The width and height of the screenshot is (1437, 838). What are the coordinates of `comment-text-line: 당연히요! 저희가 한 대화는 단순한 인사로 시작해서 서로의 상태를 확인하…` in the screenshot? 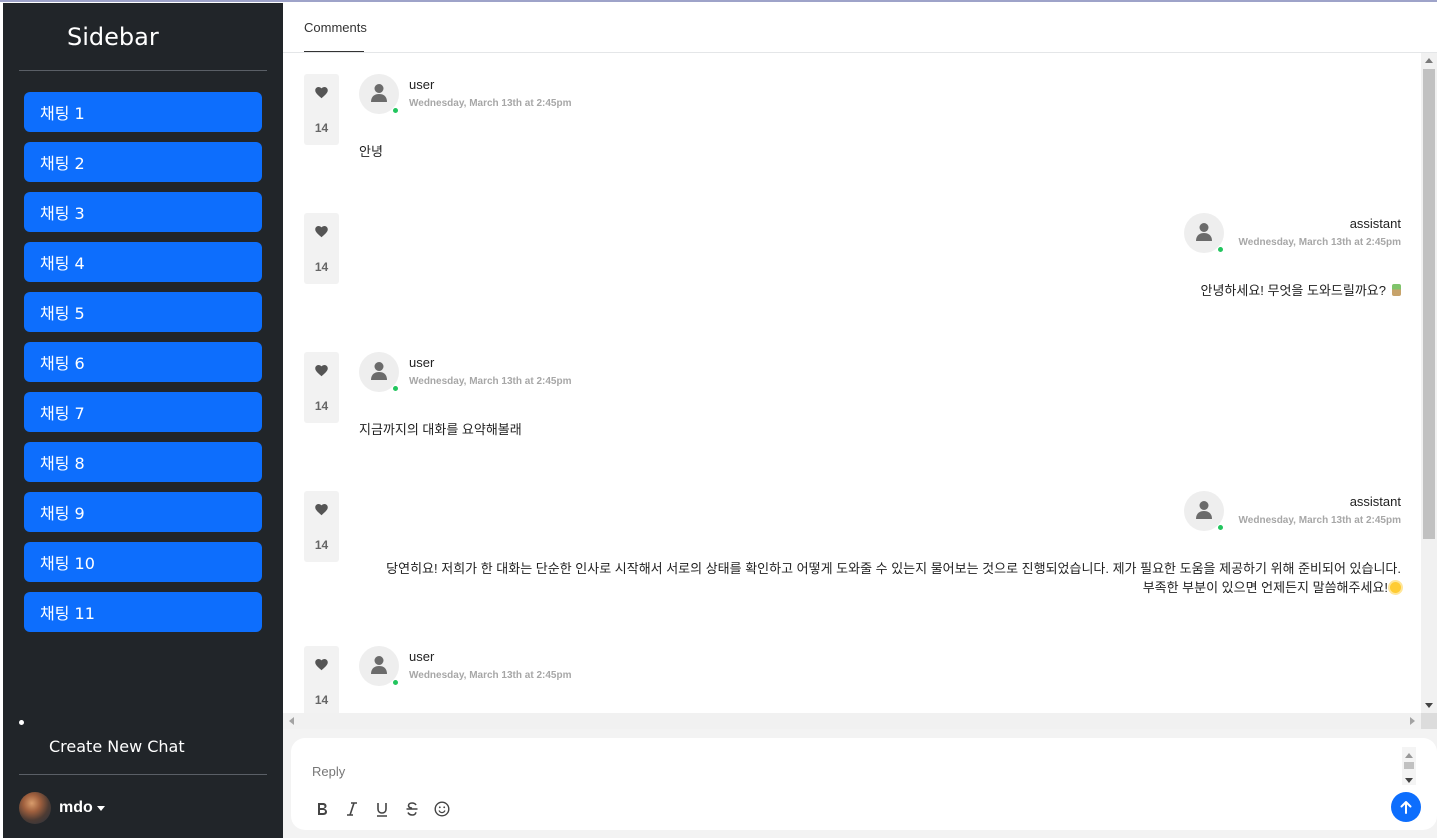 It's located at (893, 568).